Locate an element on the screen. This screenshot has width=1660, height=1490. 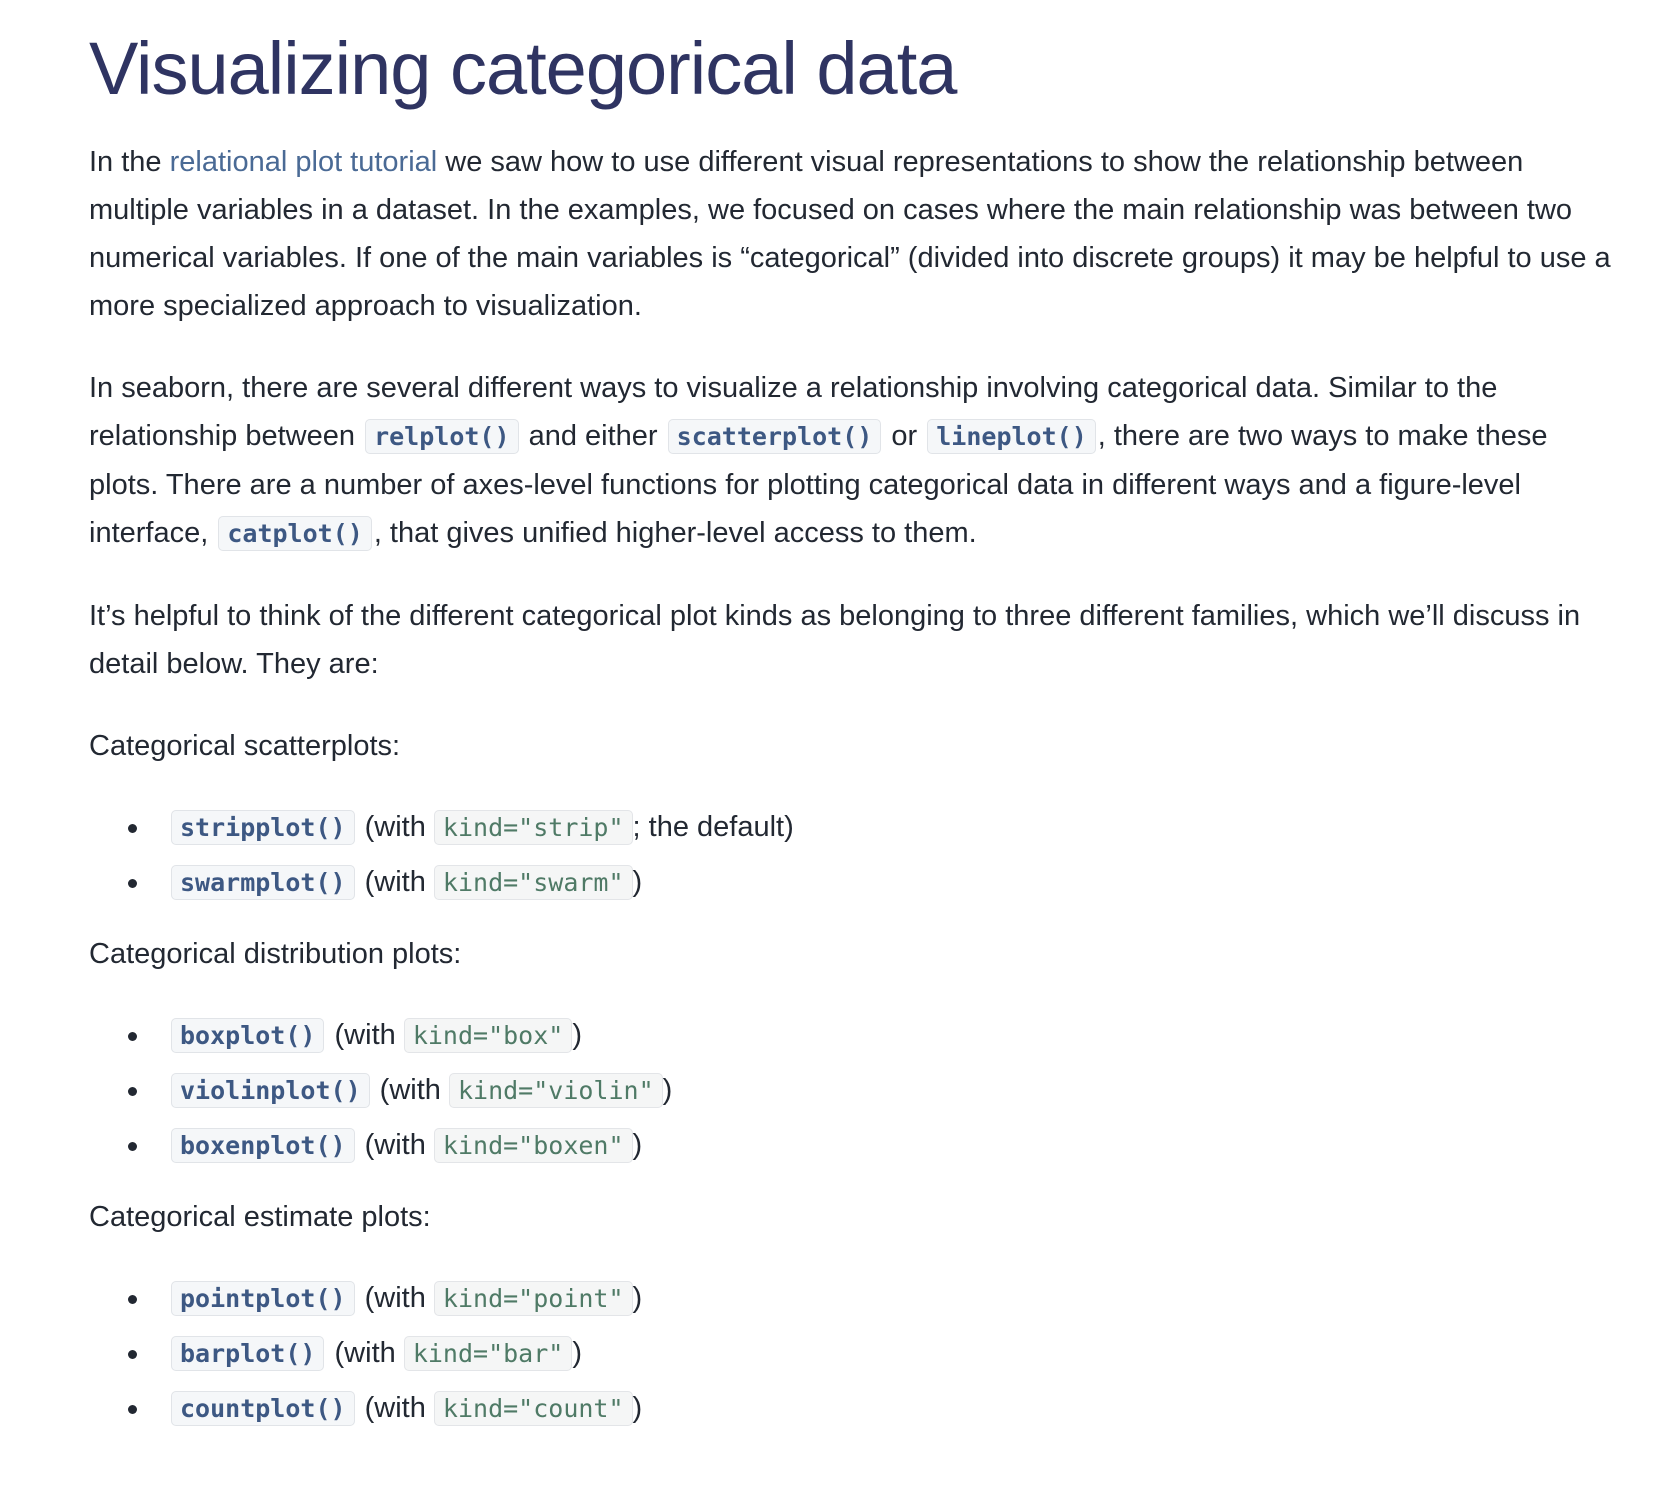
function-code-link: boxenplot() is located at coordinates (263, 1145).